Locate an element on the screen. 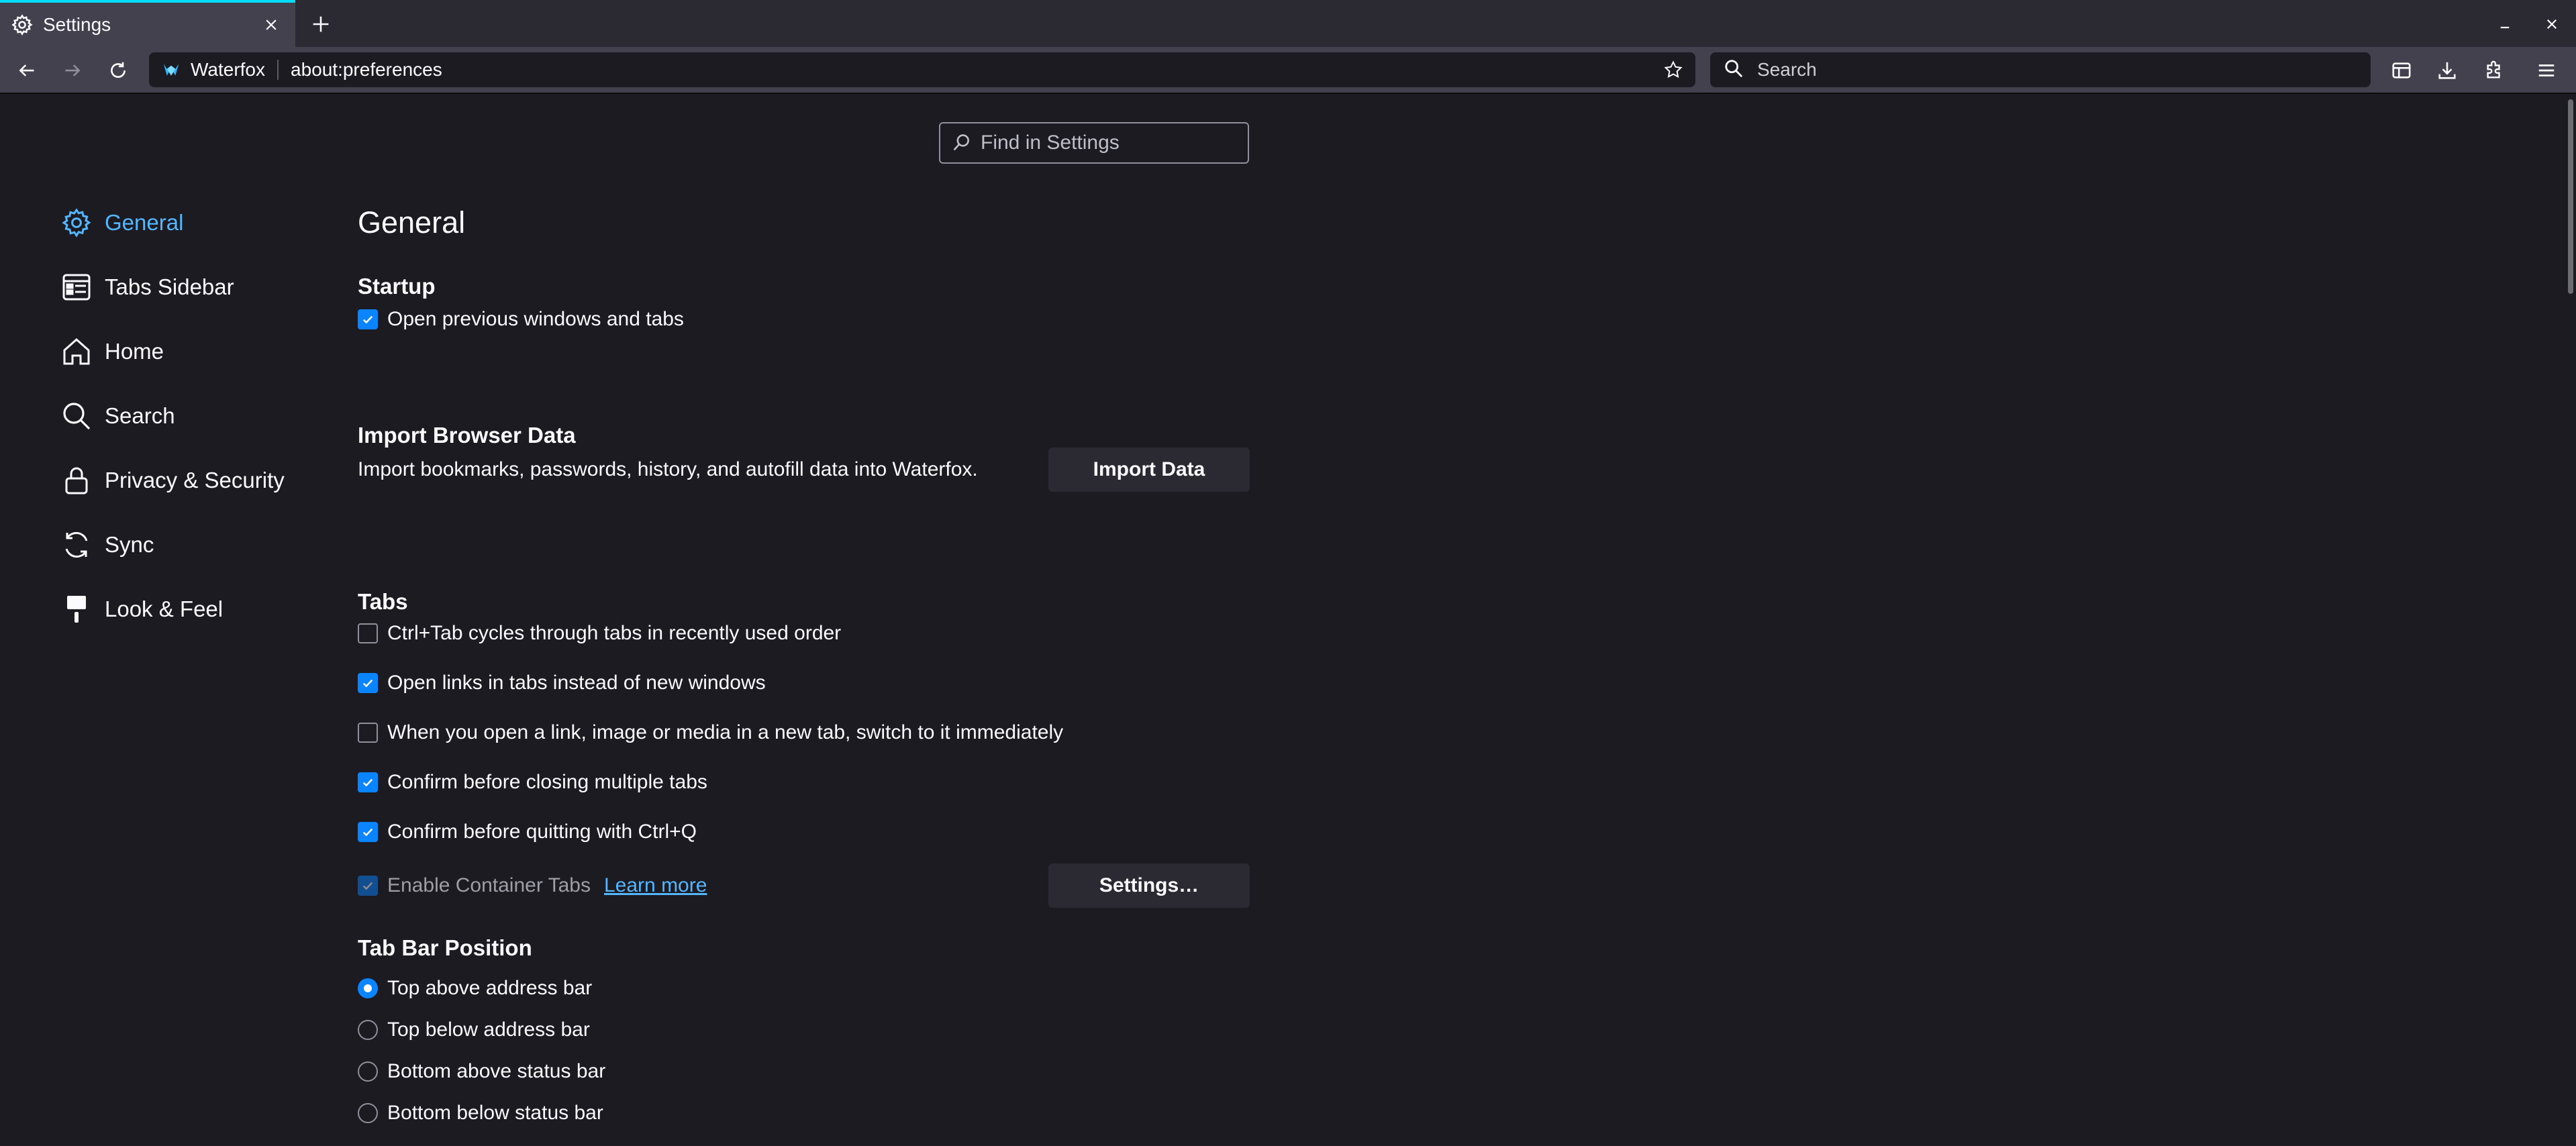  find-in-settings-input is located at coordinates (1108, 143).